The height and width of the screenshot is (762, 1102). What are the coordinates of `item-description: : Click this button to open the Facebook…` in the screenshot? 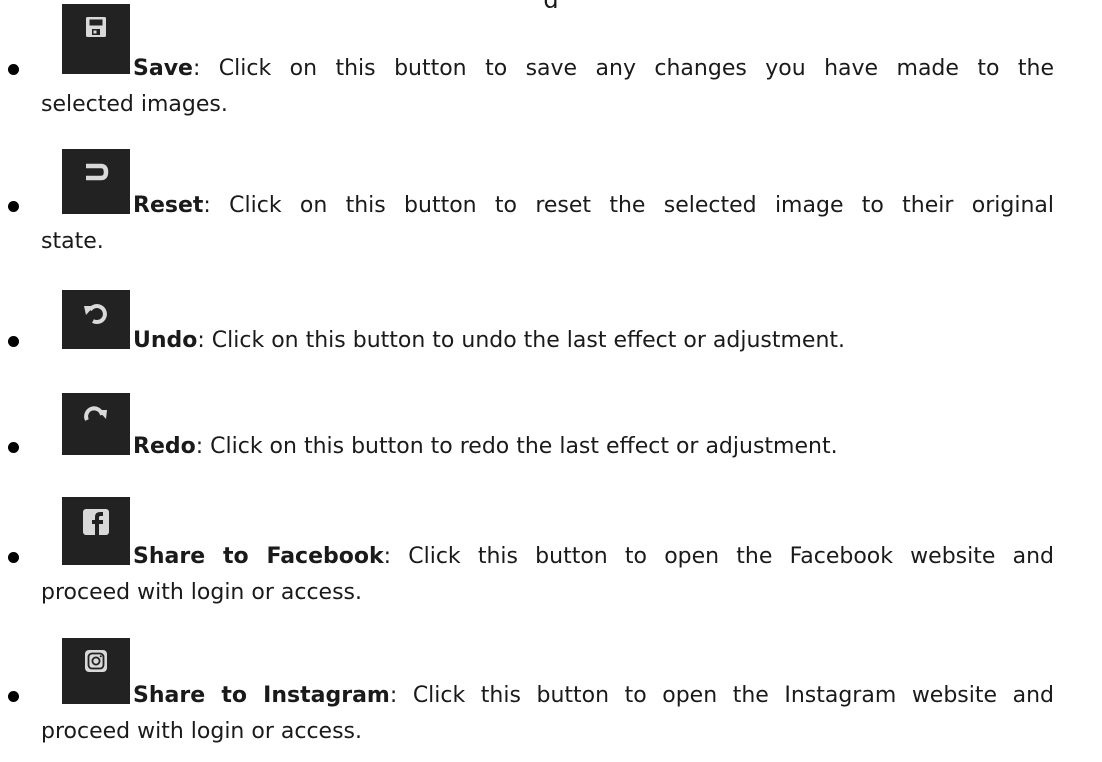 It's located at (718, 556).